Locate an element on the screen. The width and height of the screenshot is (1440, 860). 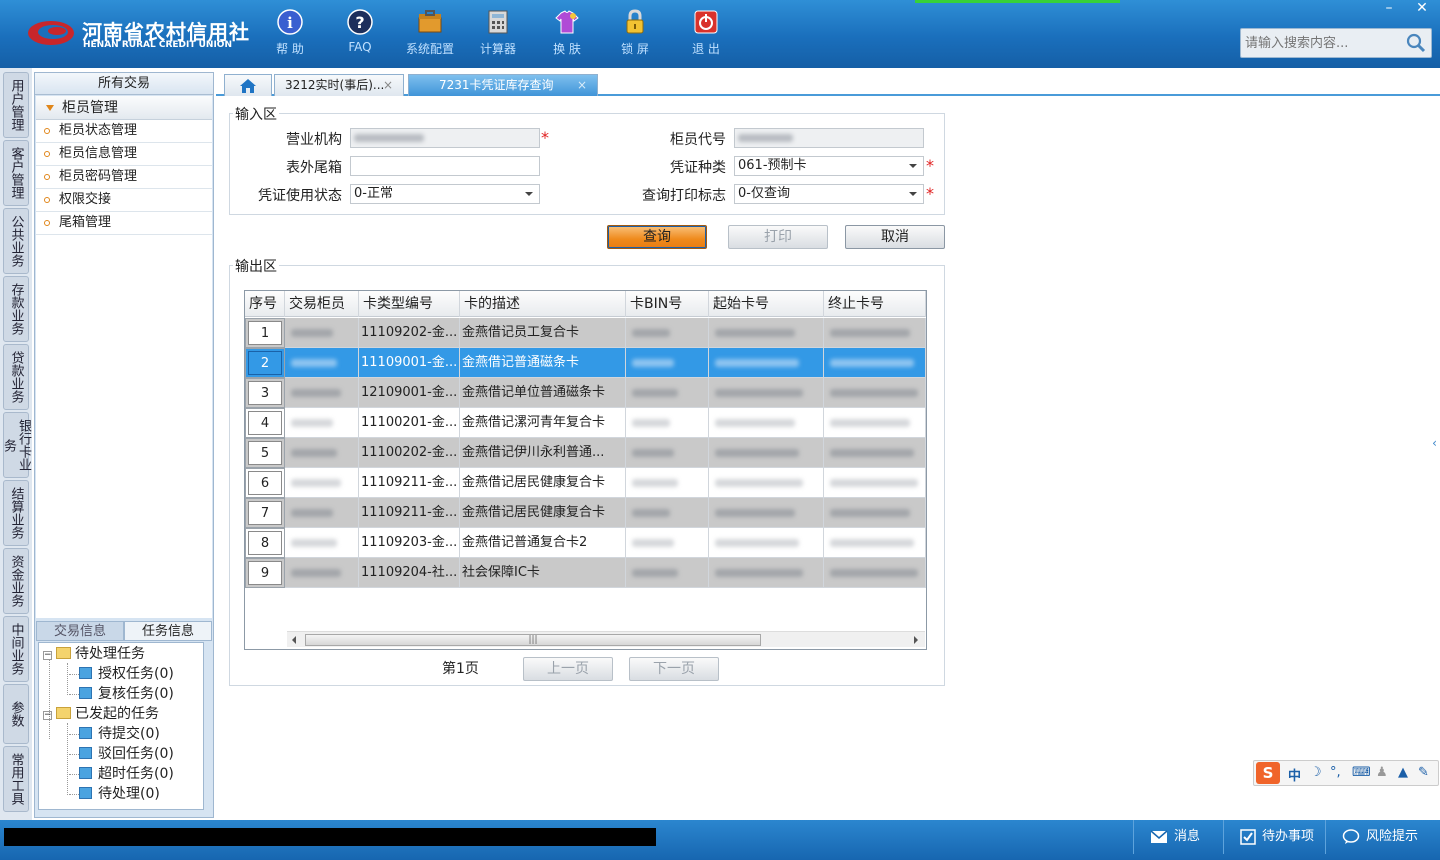
column-header: 卡的描述 is located at coordinates (543, 304).